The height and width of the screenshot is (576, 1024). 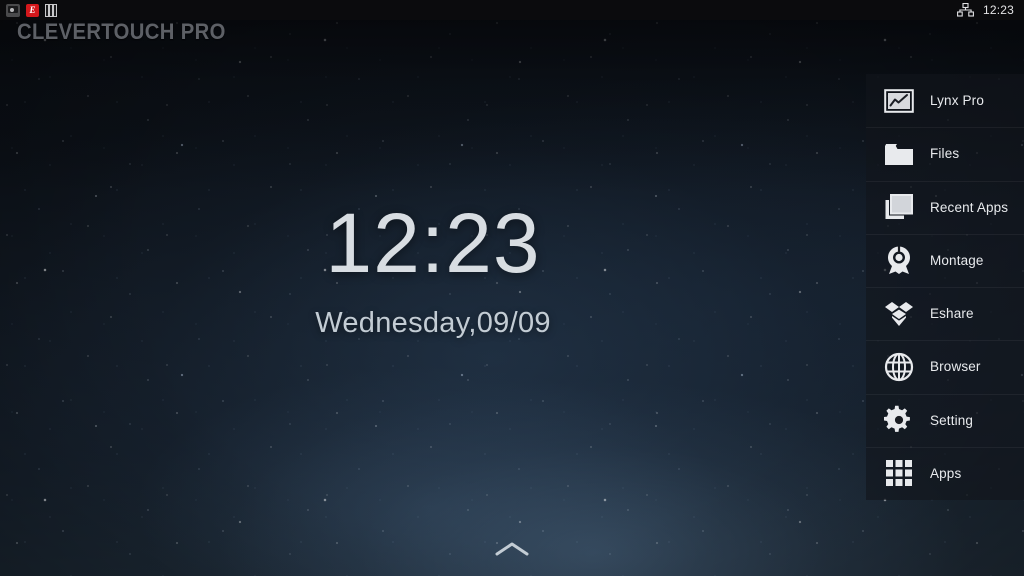 I want to click on chart-frame-icon, so click(x=899, y=101).